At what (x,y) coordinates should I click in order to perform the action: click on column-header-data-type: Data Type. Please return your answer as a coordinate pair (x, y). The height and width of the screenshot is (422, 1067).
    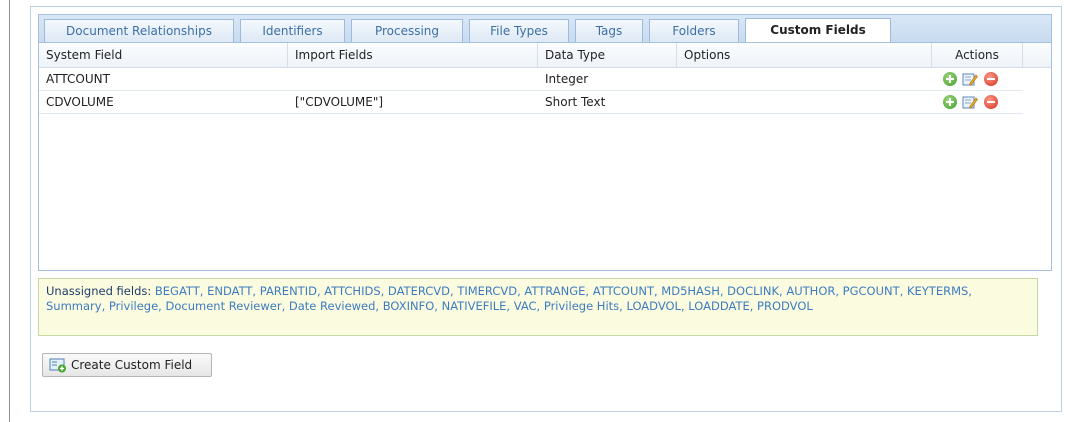
    Looking at the image, I should click on (607, 55).